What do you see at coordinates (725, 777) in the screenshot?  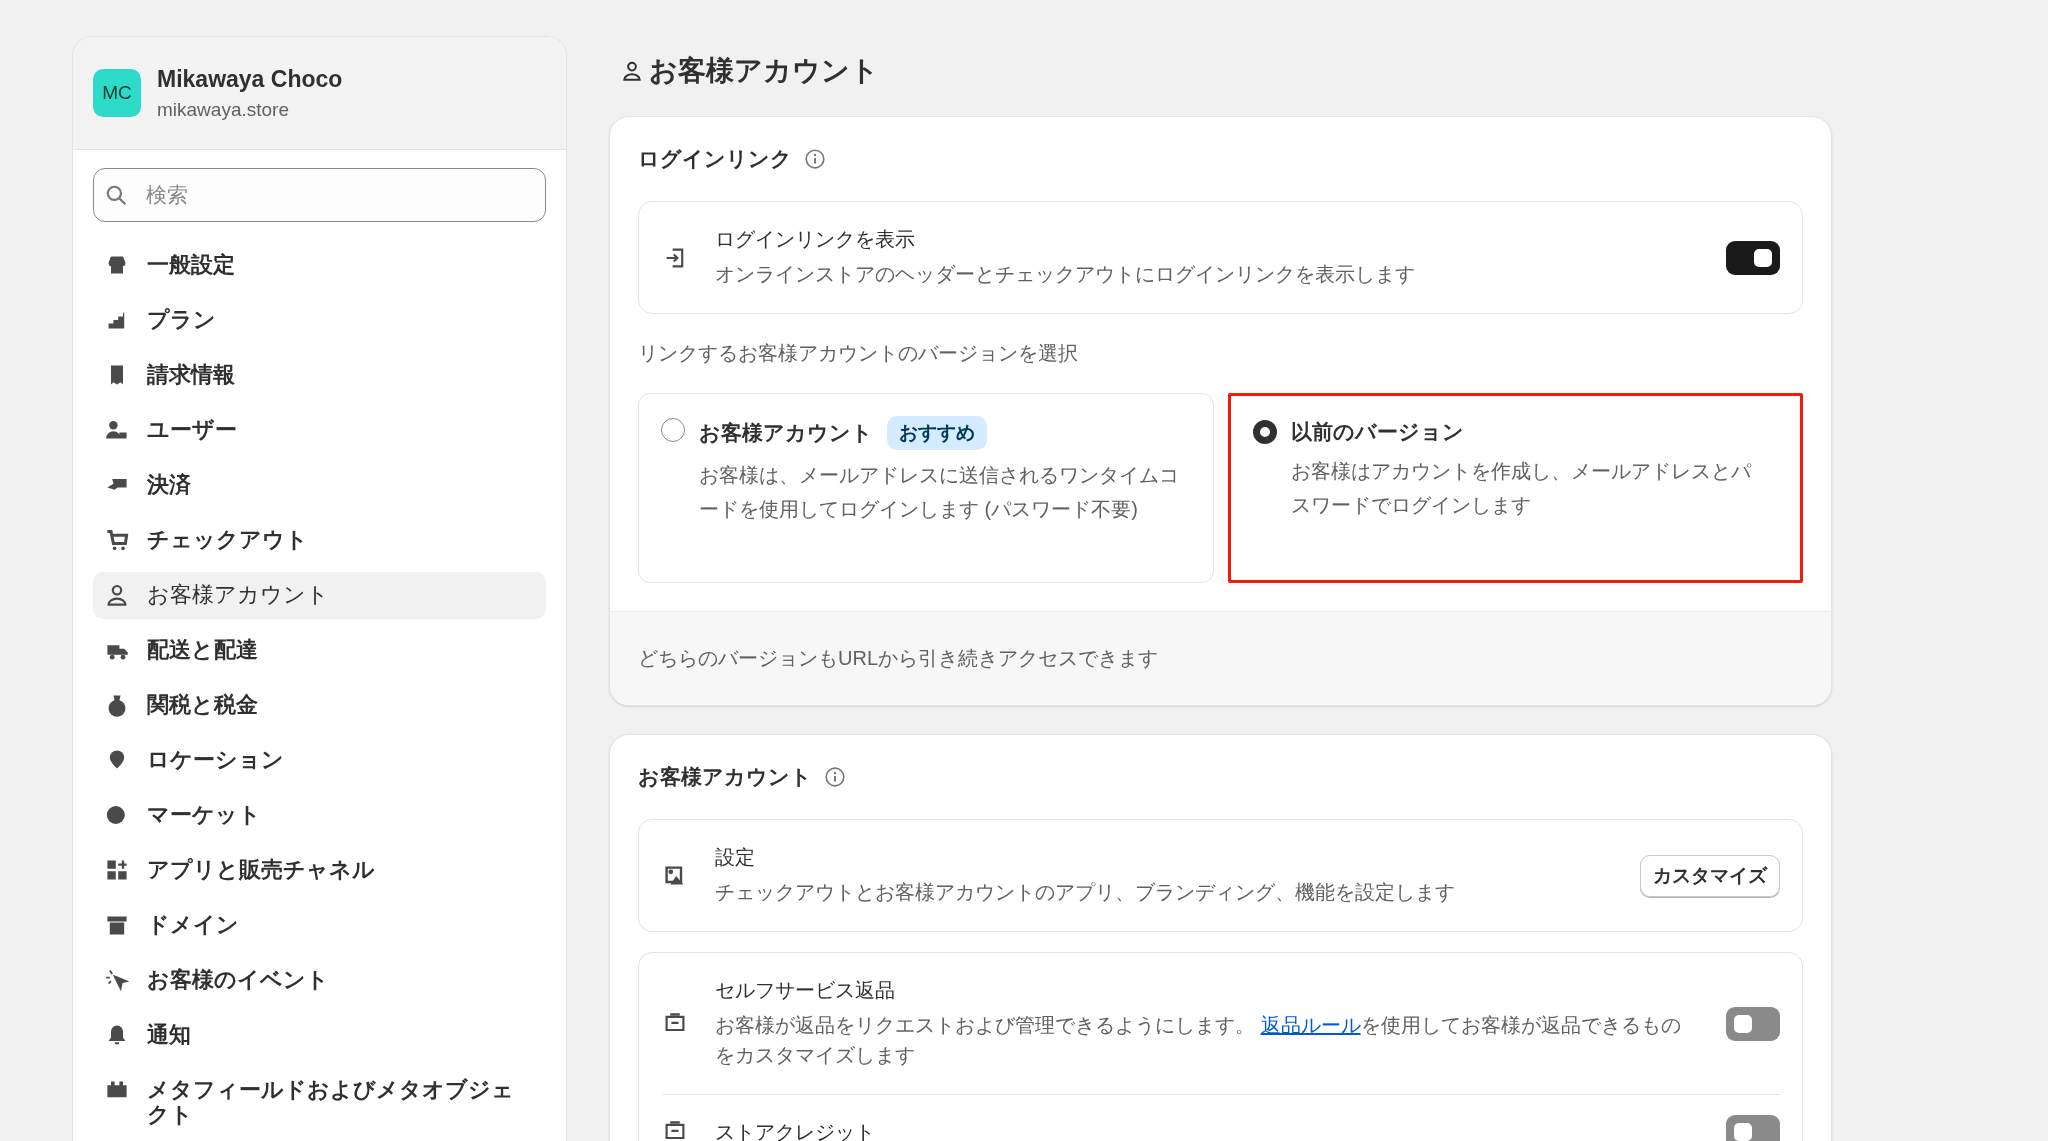 I see `section-title: お客様アカウント` at bounding box center [725, 777].